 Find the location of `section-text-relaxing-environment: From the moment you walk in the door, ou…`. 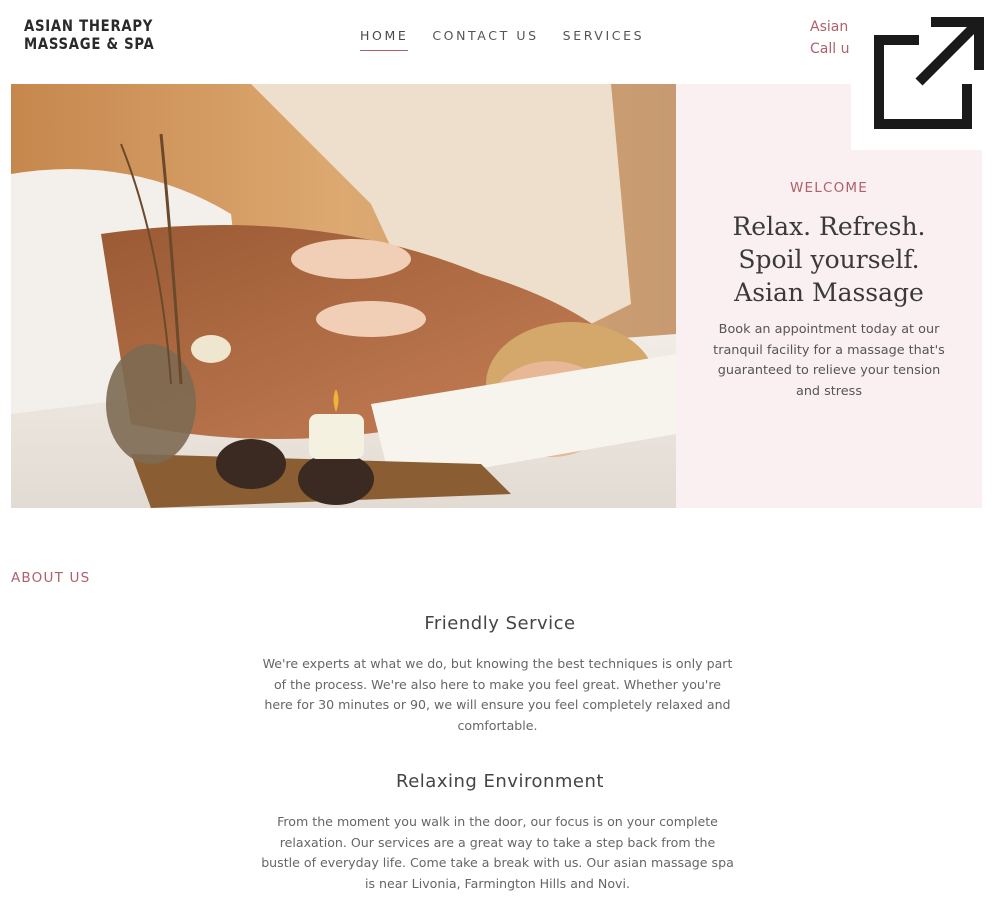

section-text-relaxing-environment: From the moment you walk in the door, ou… is located at coordinates (497, 852).